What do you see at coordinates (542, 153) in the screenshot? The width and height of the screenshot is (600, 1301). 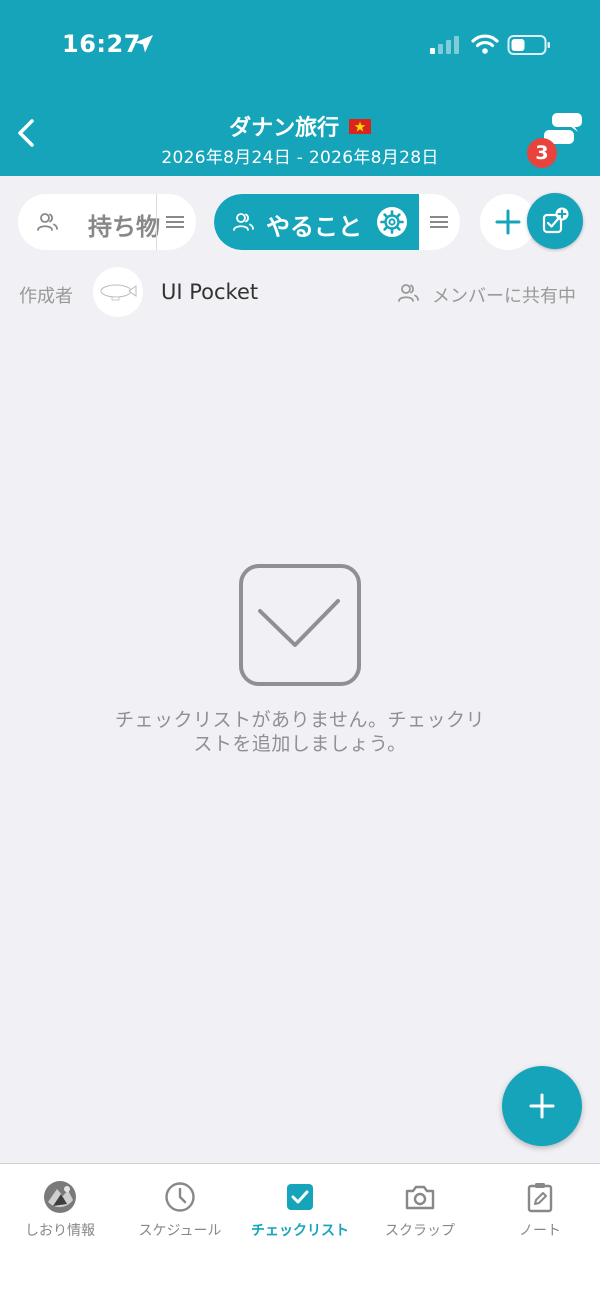 I see `chat-badge: 3` at bounding box center [542, 153].